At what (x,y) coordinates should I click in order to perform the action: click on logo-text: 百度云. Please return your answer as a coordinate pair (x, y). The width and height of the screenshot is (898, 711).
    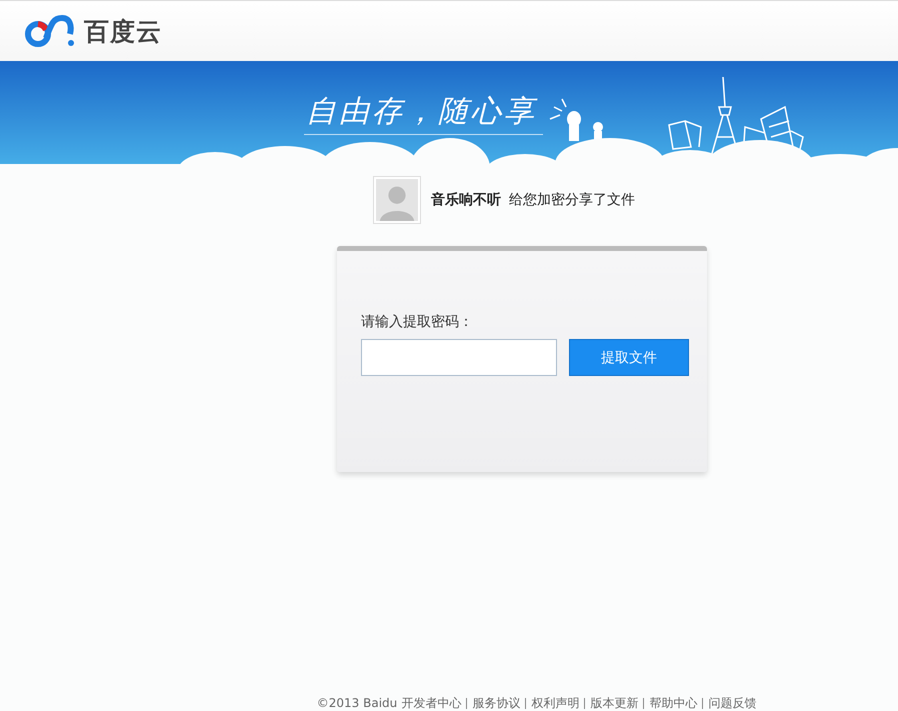
    Looking at the image, I should click on (123, 32).